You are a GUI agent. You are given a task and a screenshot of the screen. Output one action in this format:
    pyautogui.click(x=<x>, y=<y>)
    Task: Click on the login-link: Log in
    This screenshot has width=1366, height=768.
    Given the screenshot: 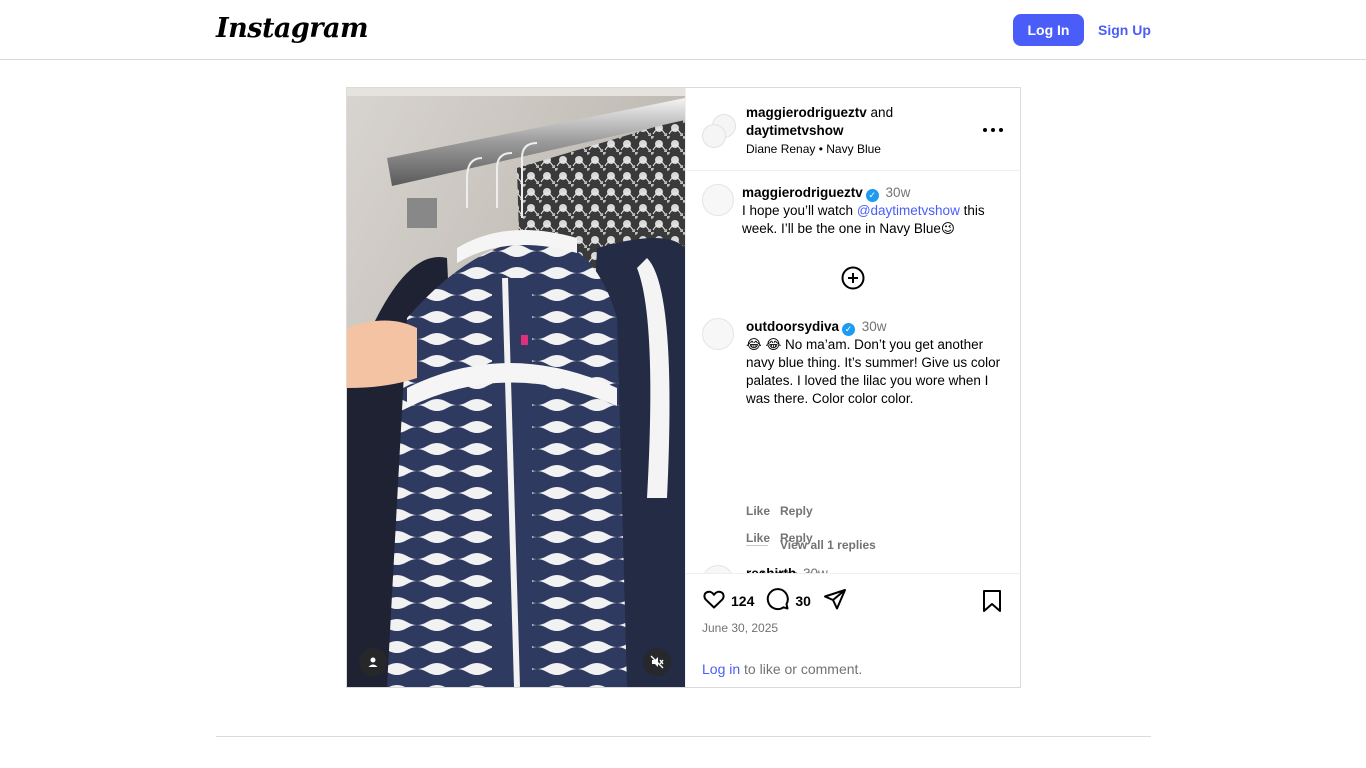 What is the action you would take?
    pyautogui.click(x=721, y=669)
    